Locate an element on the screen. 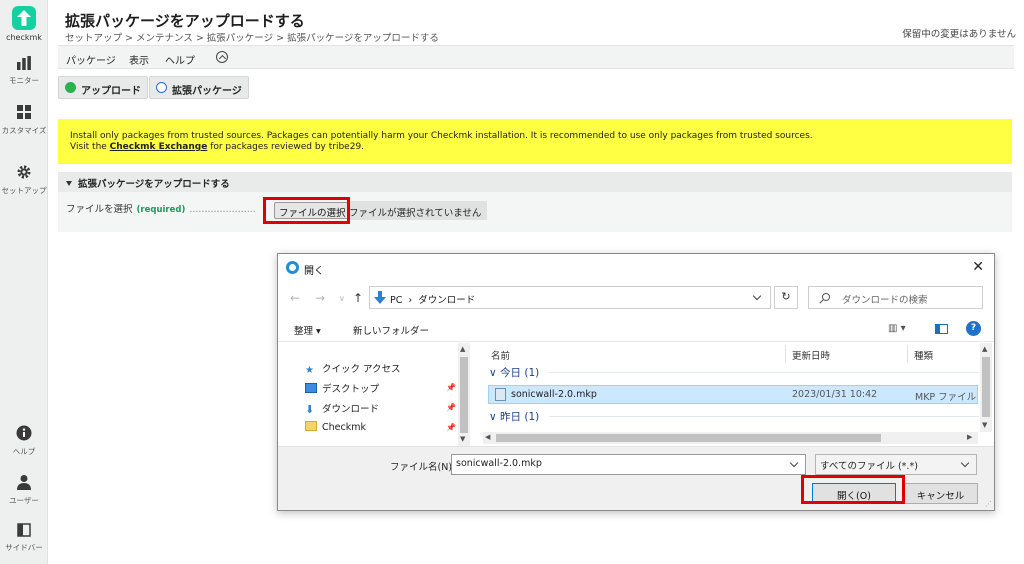 Image resolution: width=1024 pixels, height=564 pixels. required-marker: (required) is located at coordinates (161, 210).